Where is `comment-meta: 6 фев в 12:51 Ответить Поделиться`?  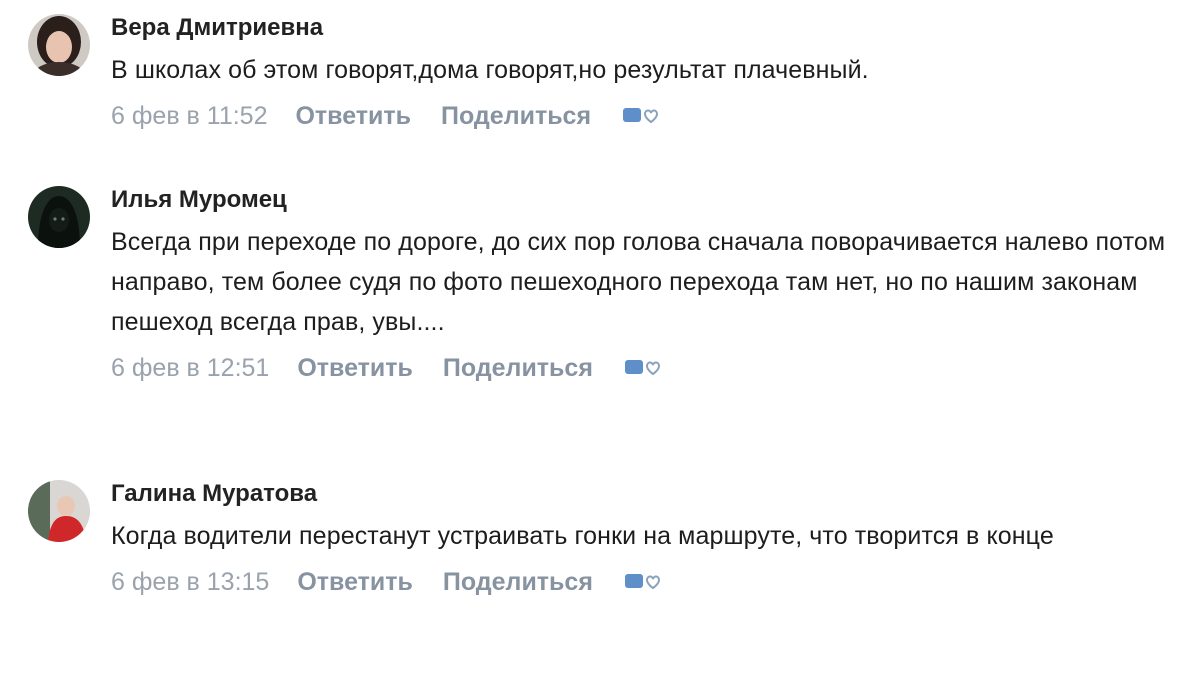
comment-meta: 6 фев в 12:51 Ответить Поделиться is located at coordinates (641, 368).